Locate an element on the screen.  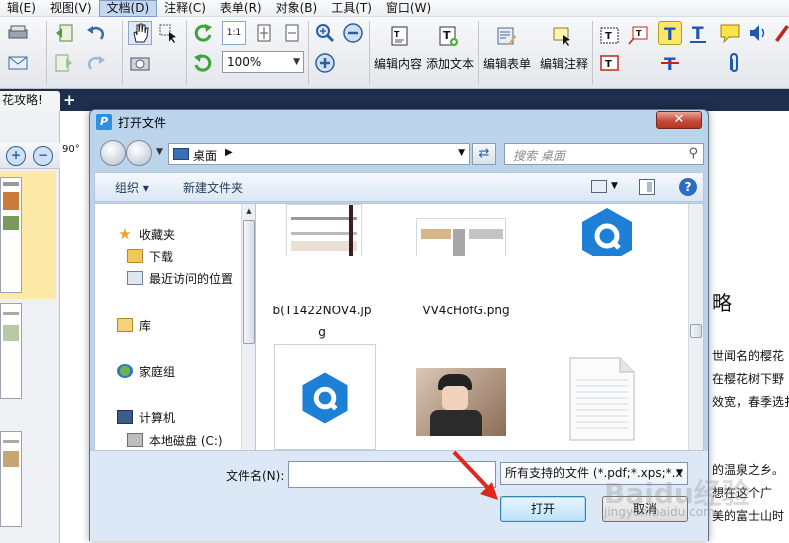
nav-item-label: 库 is located at coordinates (145, 325).